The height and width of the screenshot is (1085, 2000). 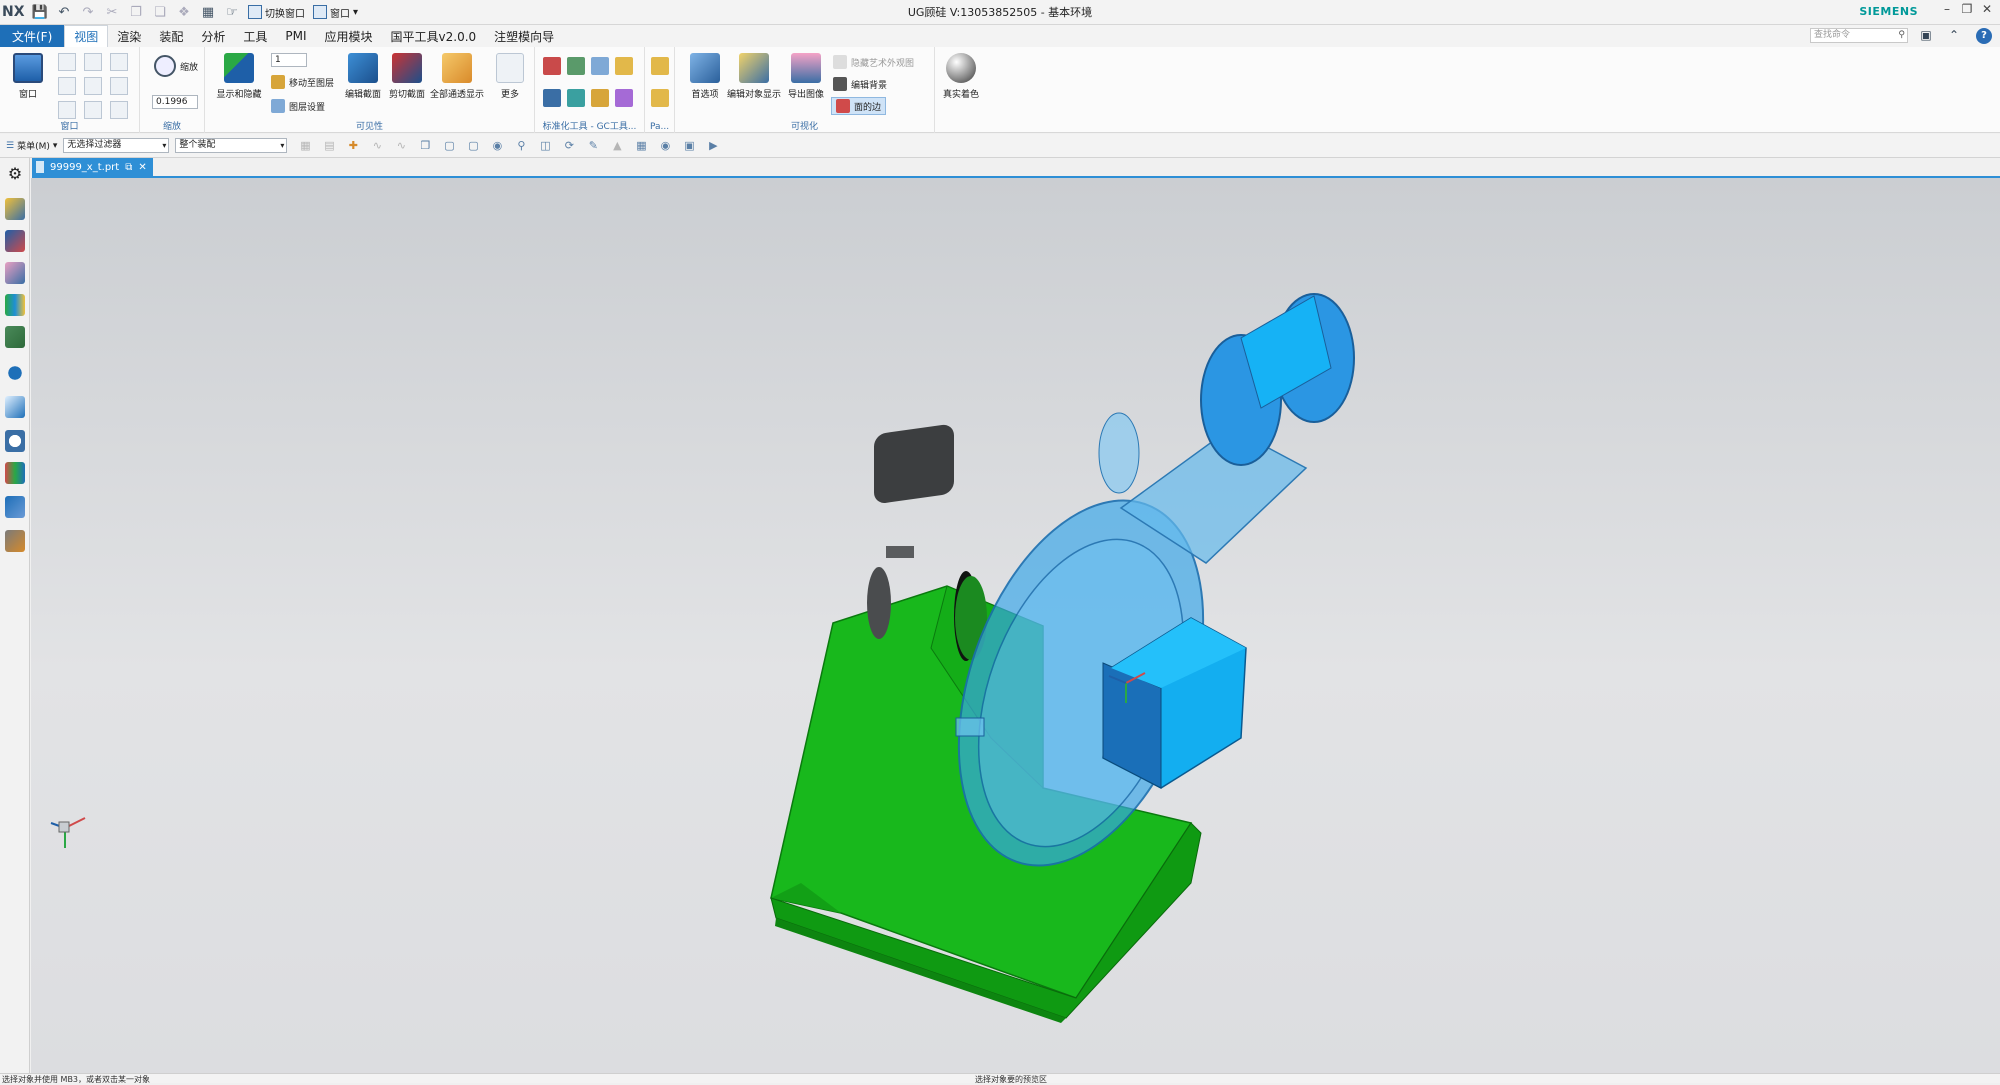 I want to click on window-menu-button: 窗口 ▾, so click(x=335, y=12).